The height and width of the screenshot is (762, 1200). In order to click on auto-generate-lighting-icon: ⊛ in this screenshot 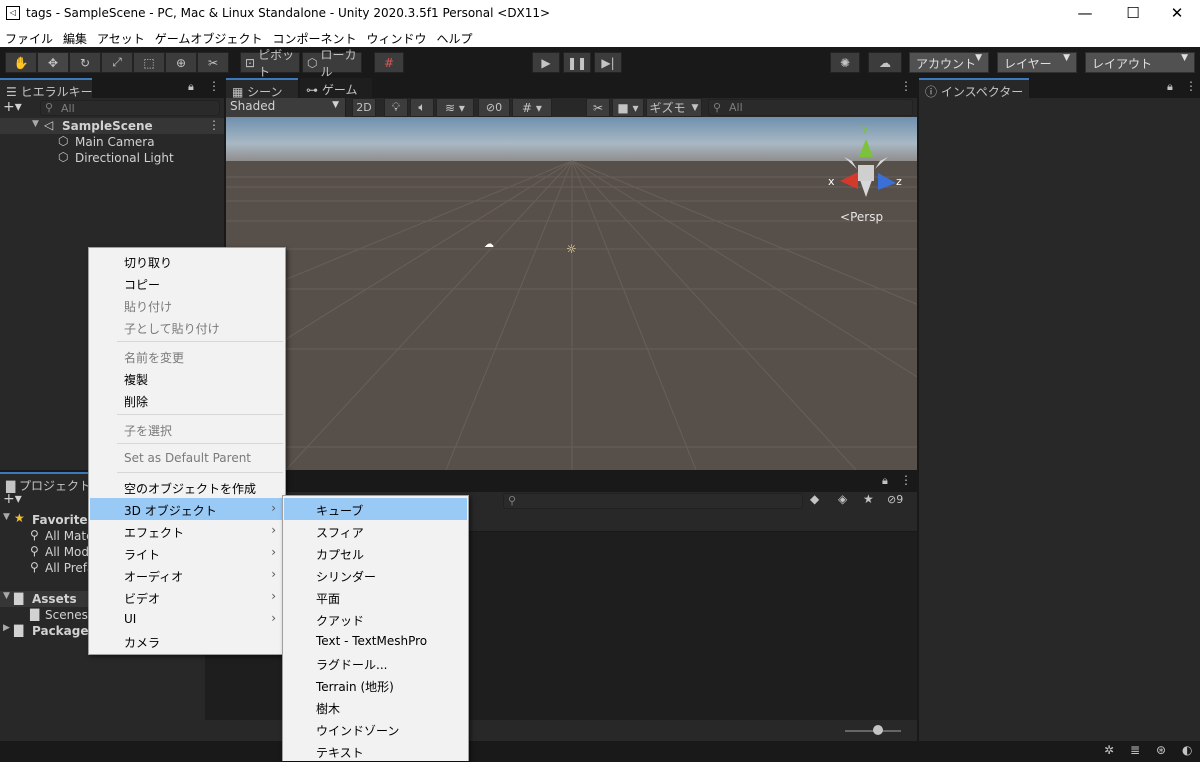, I will do `click(1161, 750)`.